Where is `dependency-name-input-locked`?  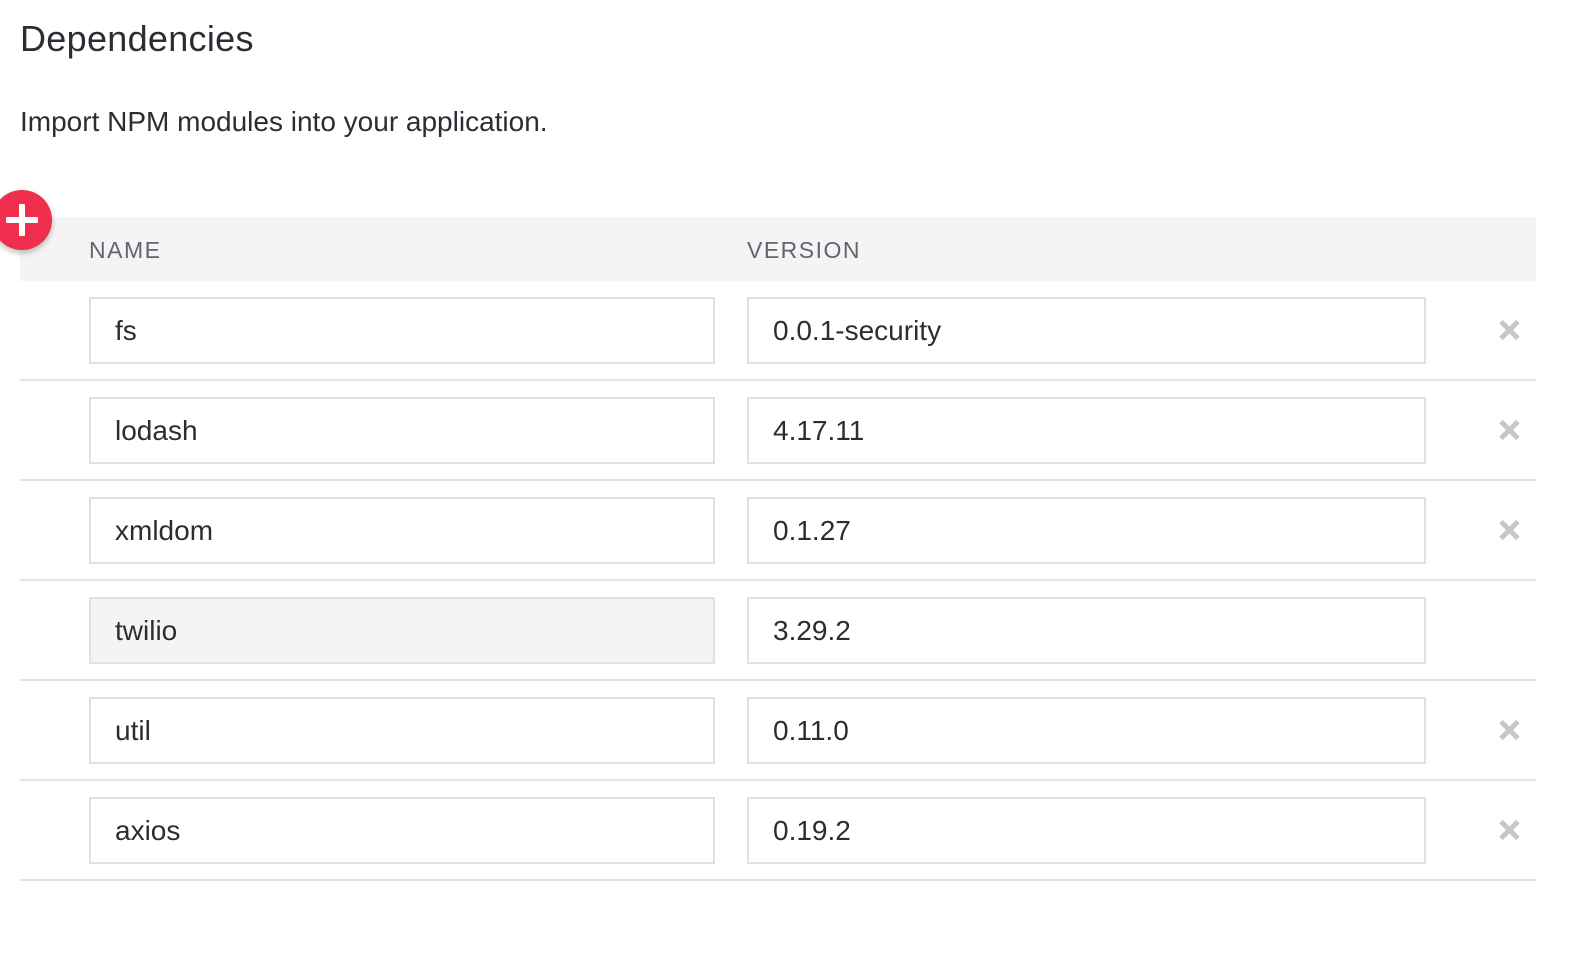
dependency-name-input-locked is located at coordinates (402, 630).